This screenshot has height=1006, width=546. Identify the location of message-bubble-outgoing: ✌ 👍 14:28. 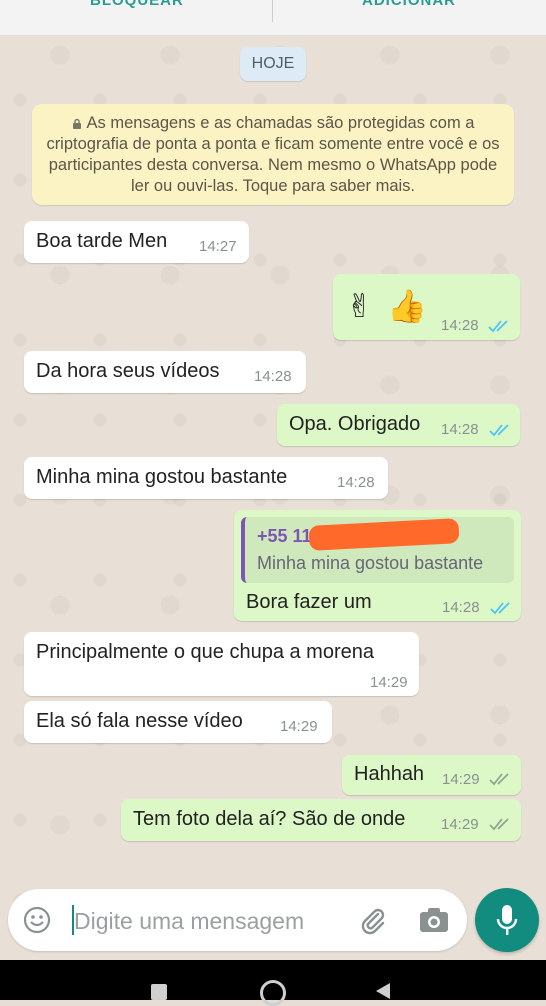
(426, 307).